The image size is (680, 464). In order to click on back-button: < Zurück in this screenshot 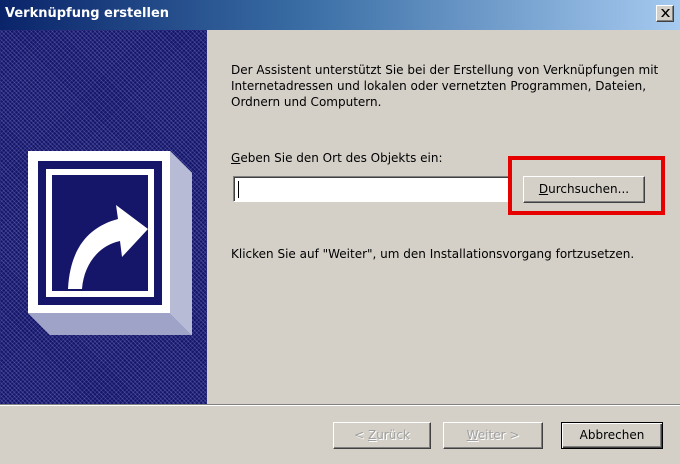, I will do `click(382, 435)`.